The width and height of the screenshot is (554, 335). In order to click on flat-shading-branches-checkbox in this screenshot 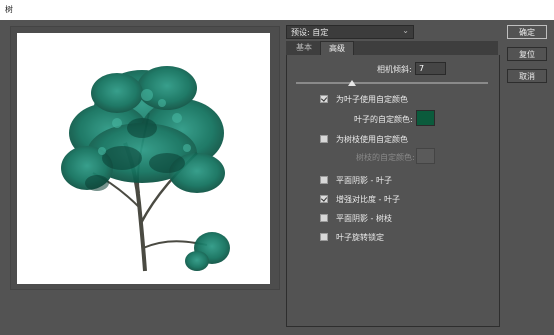, I will do `click(324, 218)`.